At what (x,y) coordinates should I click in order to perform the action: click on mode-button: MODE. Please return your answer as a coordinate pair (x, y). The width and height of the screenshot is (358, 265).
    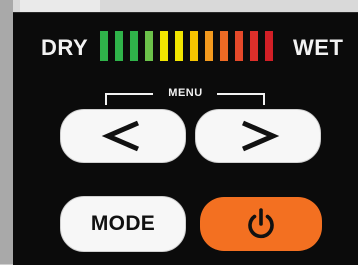
    Looking at the image, I should click on (123, 224).